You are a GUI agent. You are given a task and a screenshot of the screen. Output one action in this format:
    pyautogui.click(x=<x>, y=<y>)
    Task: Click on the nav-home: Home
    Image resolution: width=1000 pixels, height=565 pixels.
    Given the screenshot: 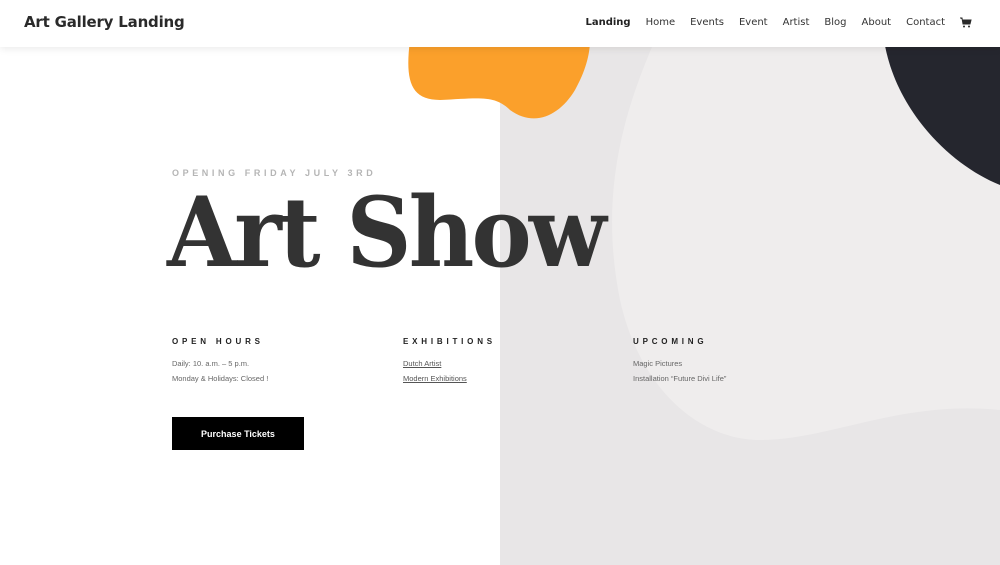 What is the action you would take?
    pyautogui.click(x=661, y=22)
    